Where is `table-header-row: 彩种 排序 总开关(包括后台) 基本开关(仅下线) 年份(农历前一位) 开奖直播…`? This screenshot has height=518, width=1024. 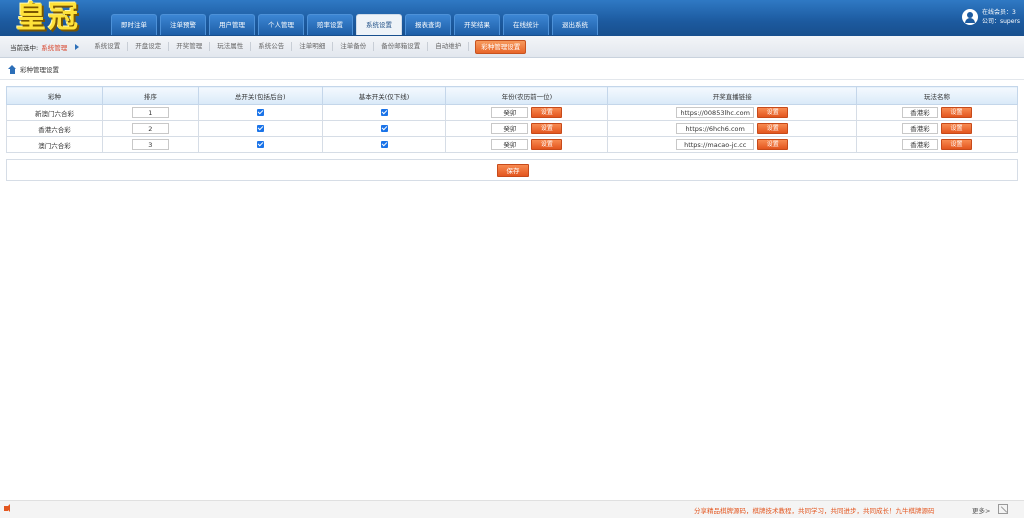
table-header-row: 彩种 排序 总开关(包括后台) 基本开关(仅下线) 年份(农历前一位) 开奖直播… is located at coordinates (512, 95).